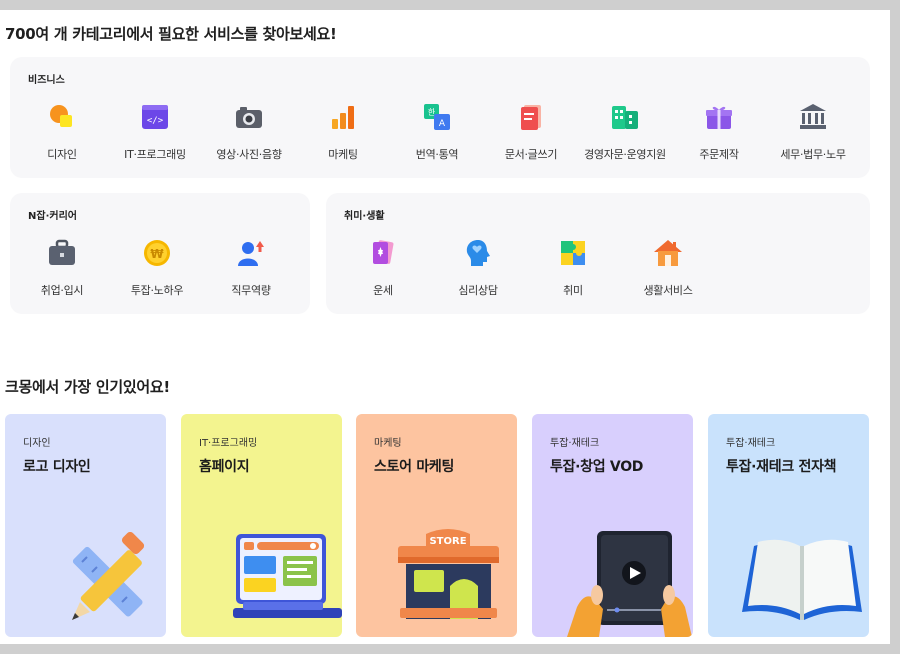 The height and width of the screenshot is (654, 900). What do you see at coordinates (57, 467) in the screenshot?
I see `card-title: 로고 디자인` at bounding box center [57, 467].